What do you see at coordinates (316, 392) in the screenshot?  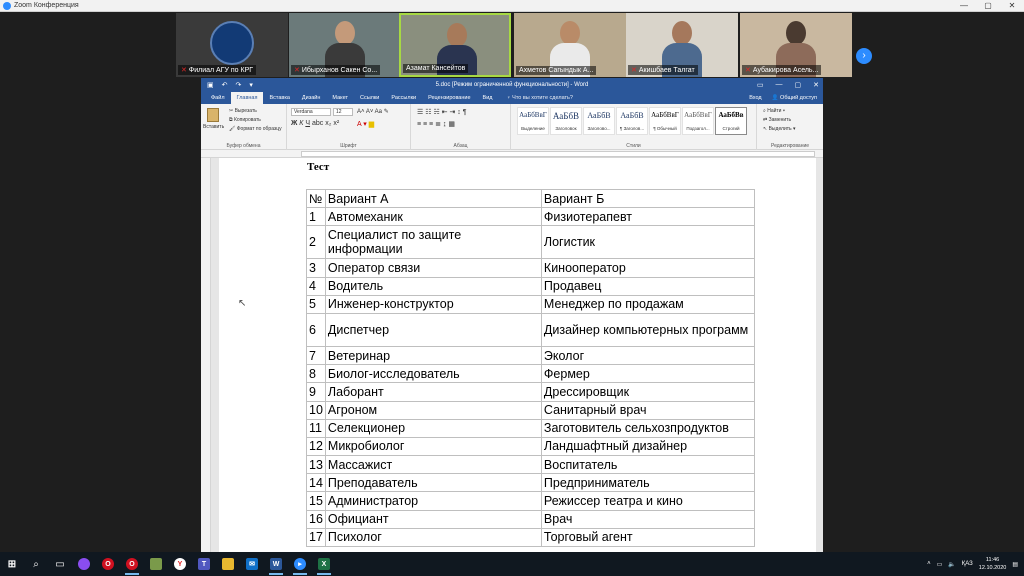 I see `row-number: 9` at bounding box center [316, 392].